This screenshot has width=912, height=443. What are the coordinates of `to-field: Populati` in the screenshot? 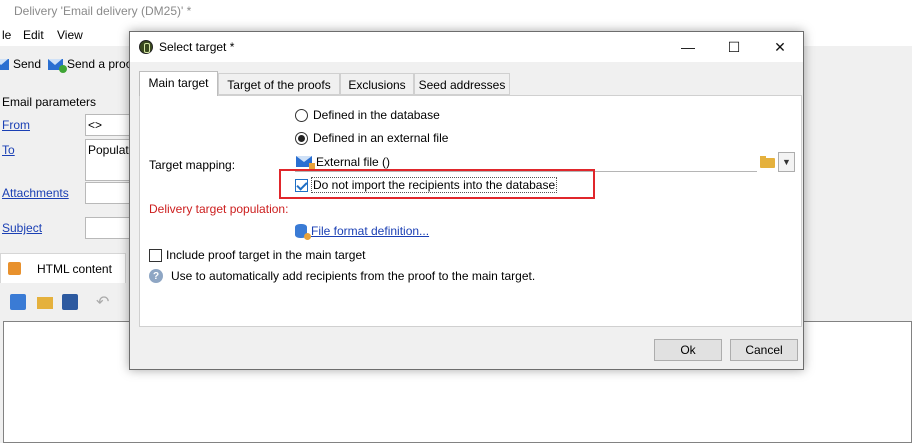 It's located at (110, 160).